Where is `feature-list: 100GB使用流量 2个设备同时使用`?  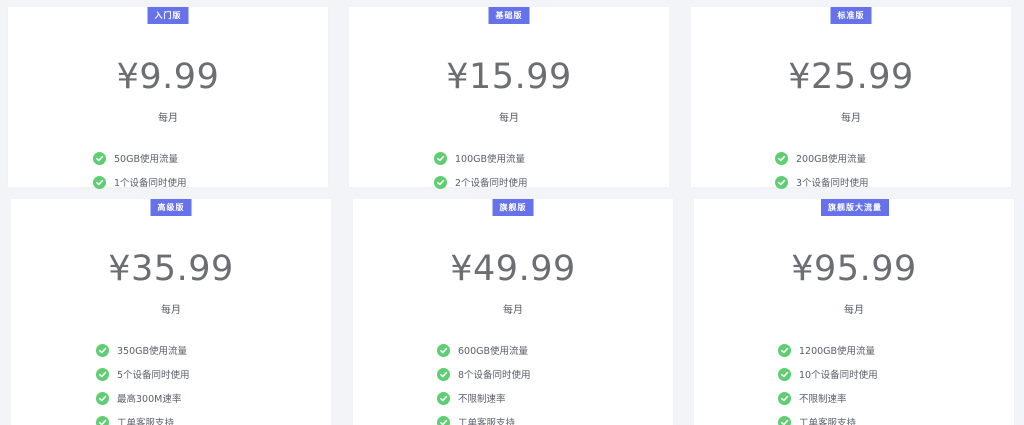 feature-list: 100GB使用流量 2个设备同时使用 is located at coordinates (481, 170).